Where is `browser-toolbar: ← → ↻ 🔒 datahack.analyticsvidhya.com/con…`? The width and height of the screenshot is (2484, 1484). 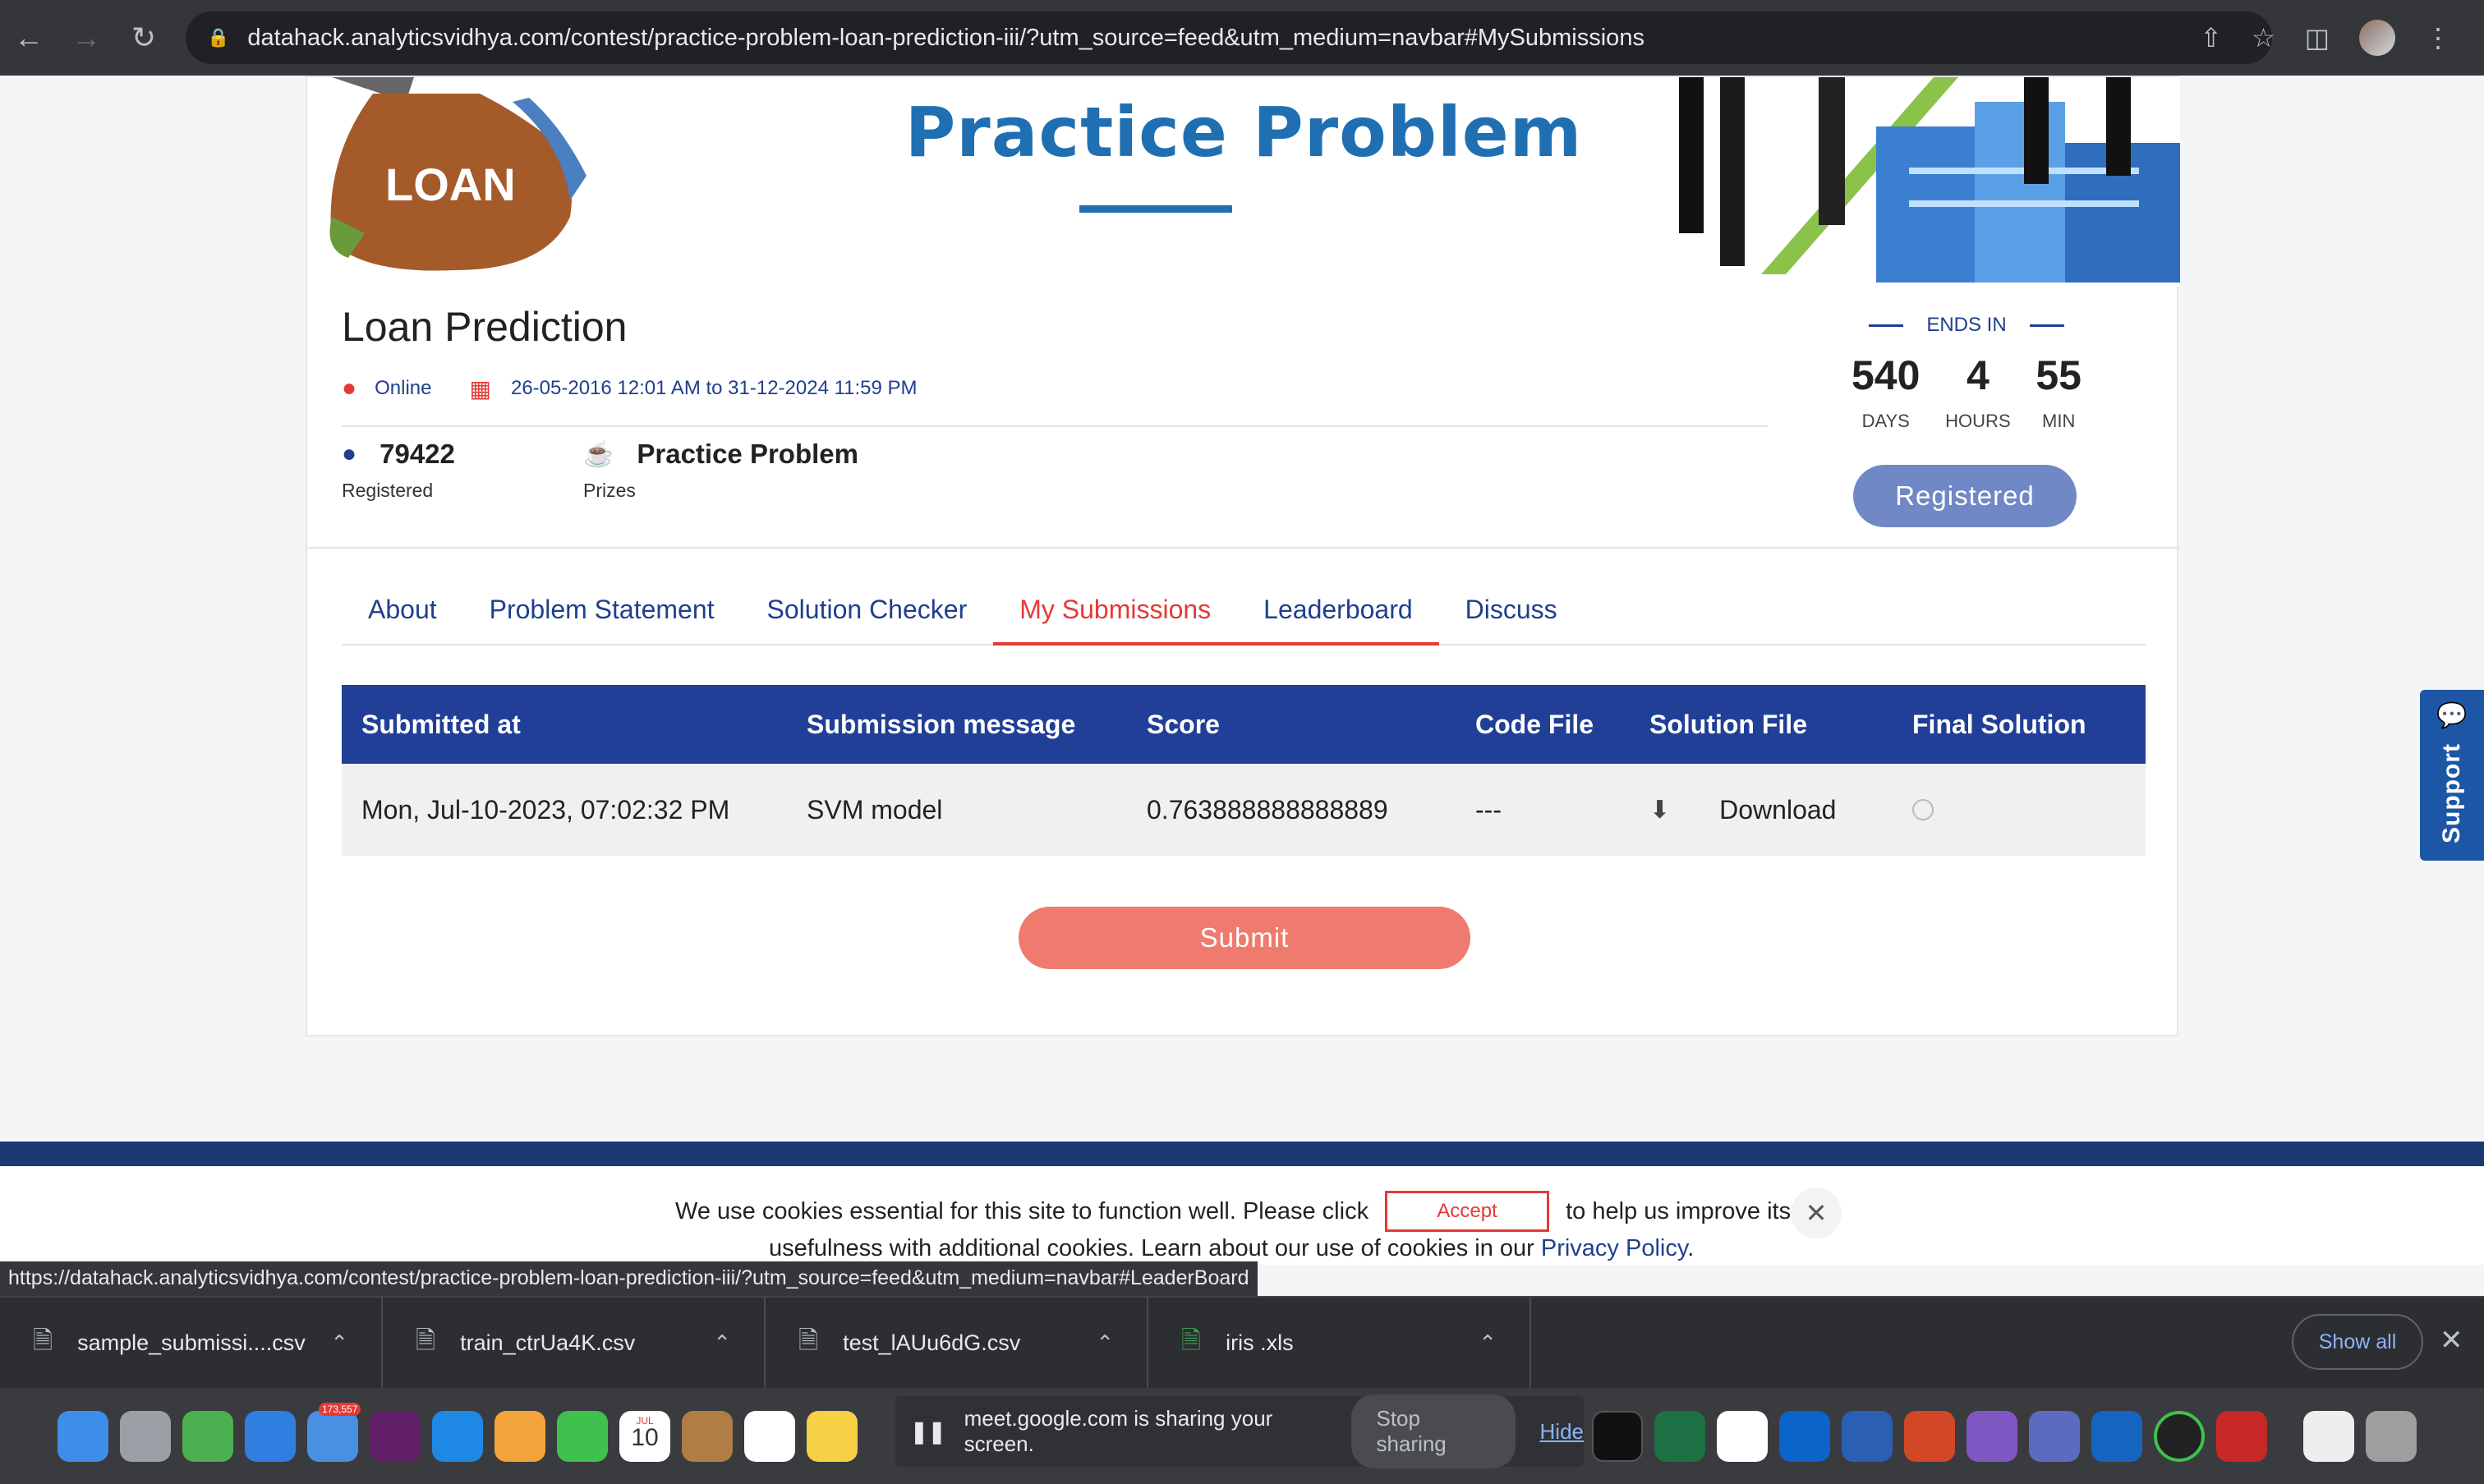 browser-toolbar: ← → ↻ 🔒 datahack.analyticsvidhya.com/con… is located at coordinates (1242, 38).